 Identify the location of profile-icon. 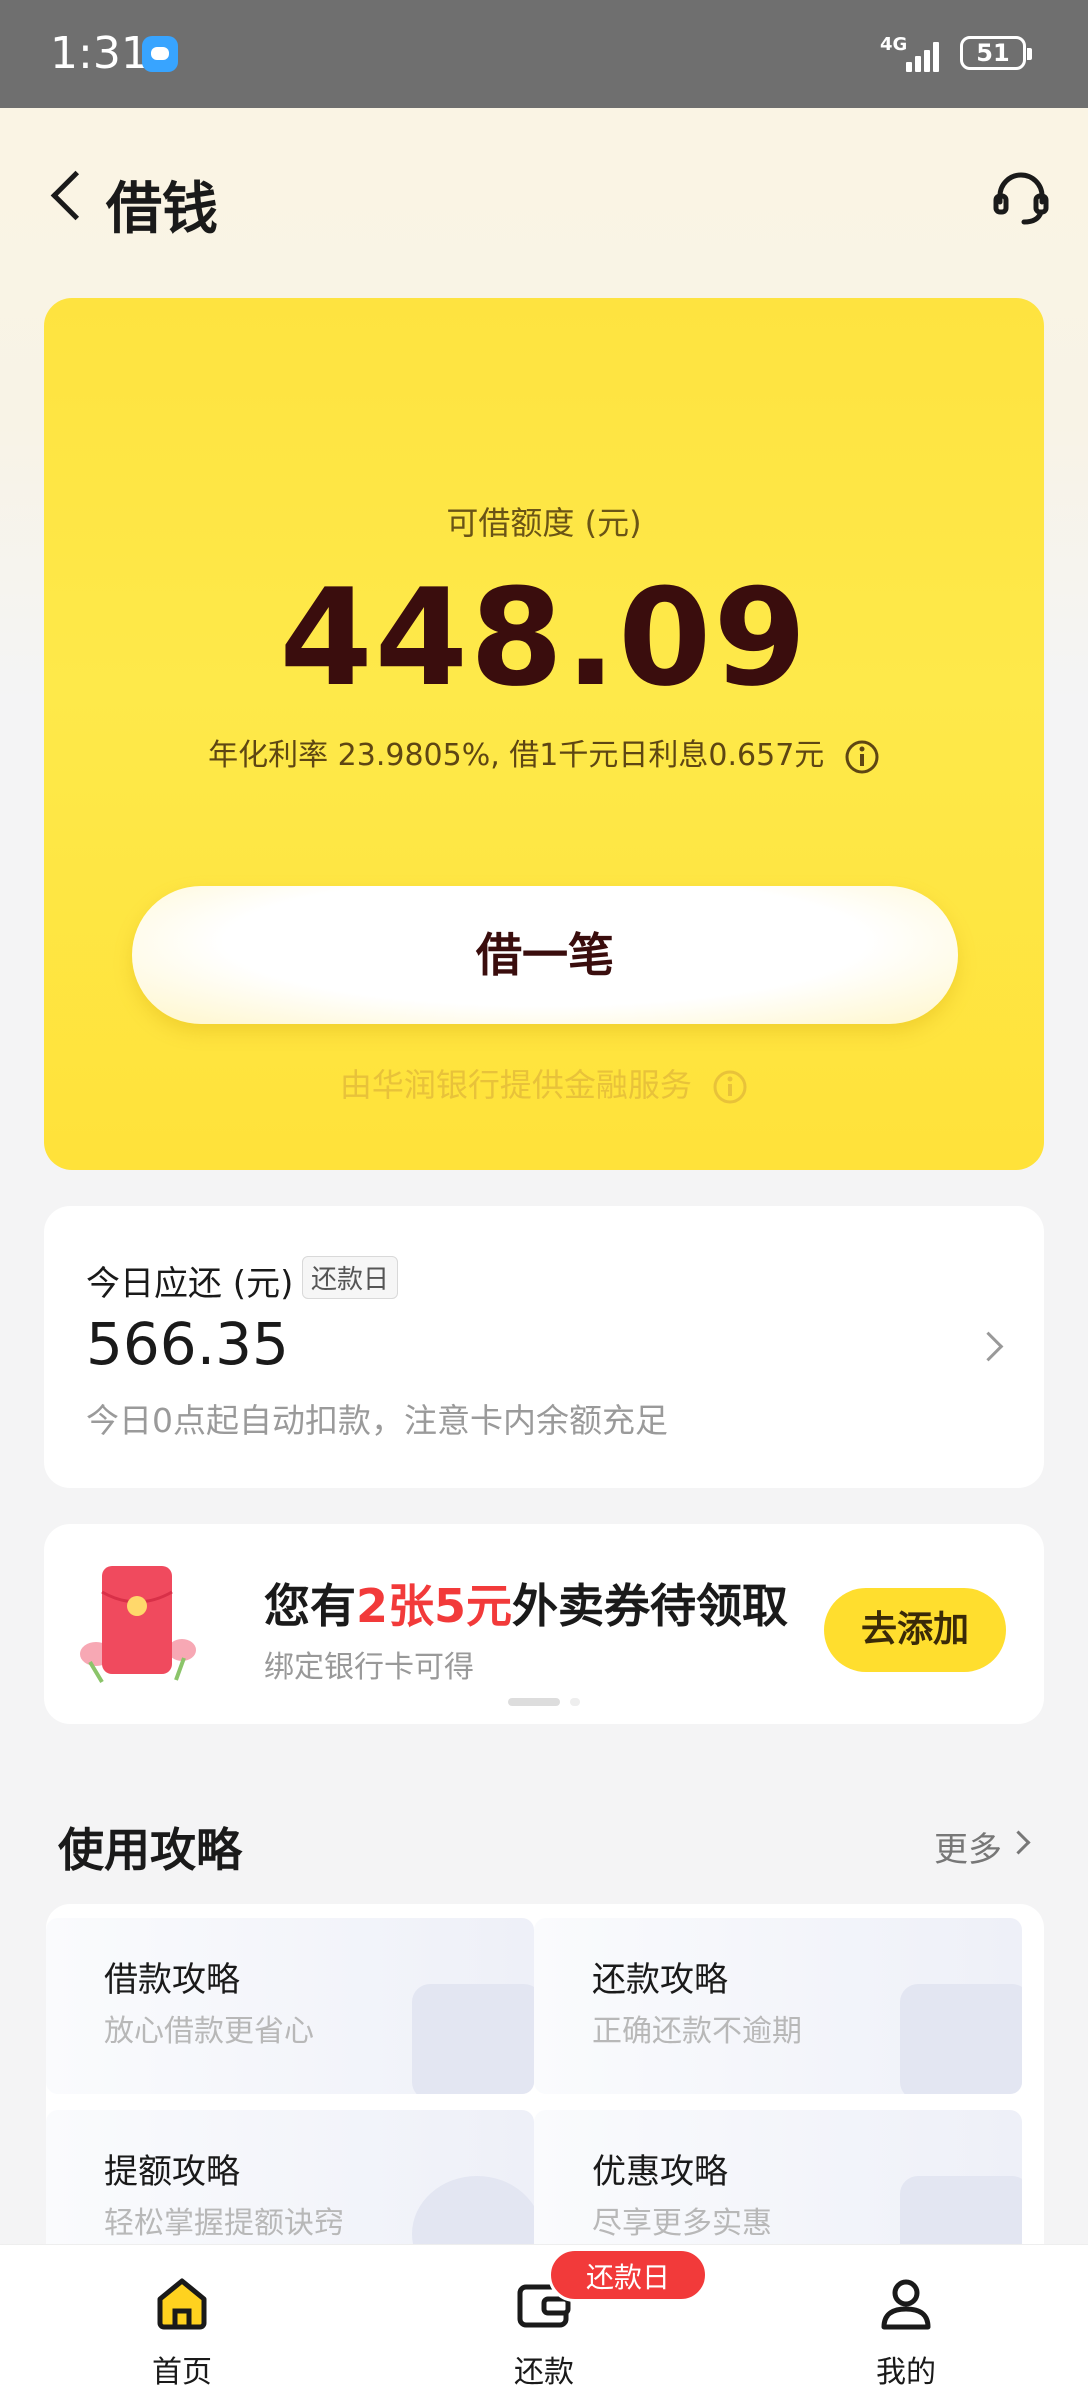
(906, 2304).